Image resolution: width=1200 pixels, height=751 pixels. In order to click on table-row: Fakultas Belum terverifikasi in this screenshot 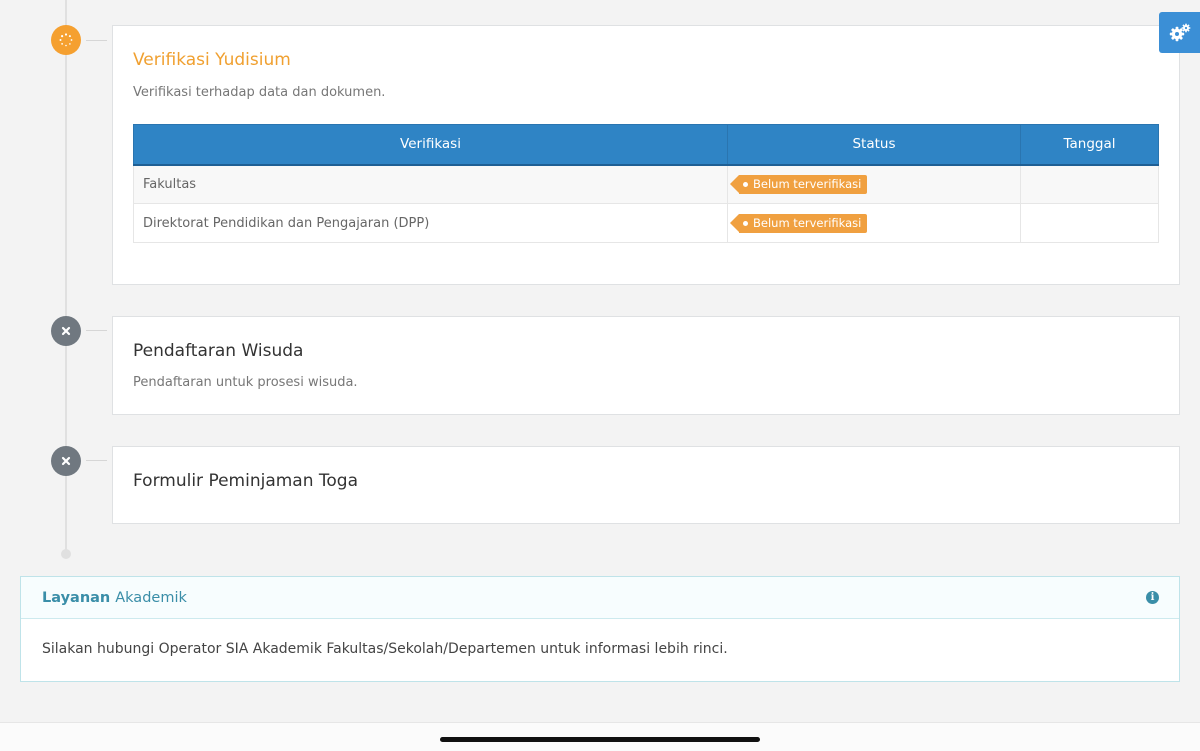, I will do `click(646, 184)`.